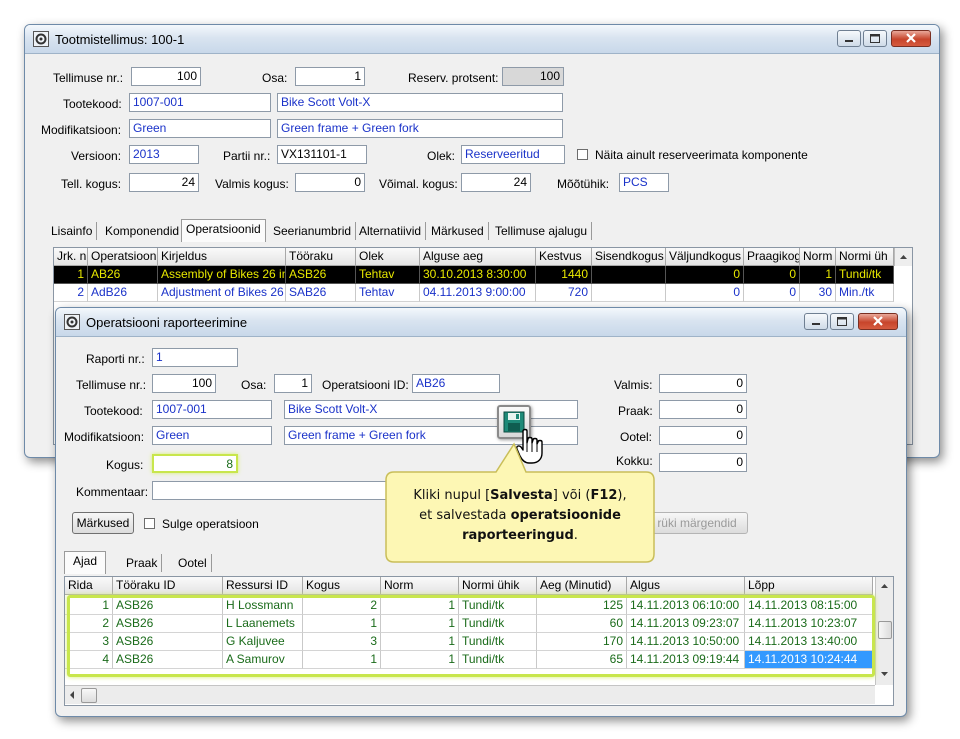 This screenshot has width=960, height=739. What do you see at coordinates (89, 695) in the screenshot?
I see `h-scrollbar-thumb` at bounding box center [89, 695].